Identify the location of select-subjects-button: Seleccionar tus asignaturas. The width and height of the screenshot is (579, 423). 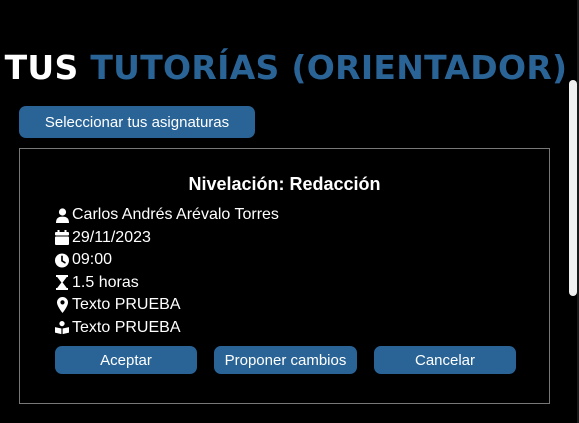
(137, 122).